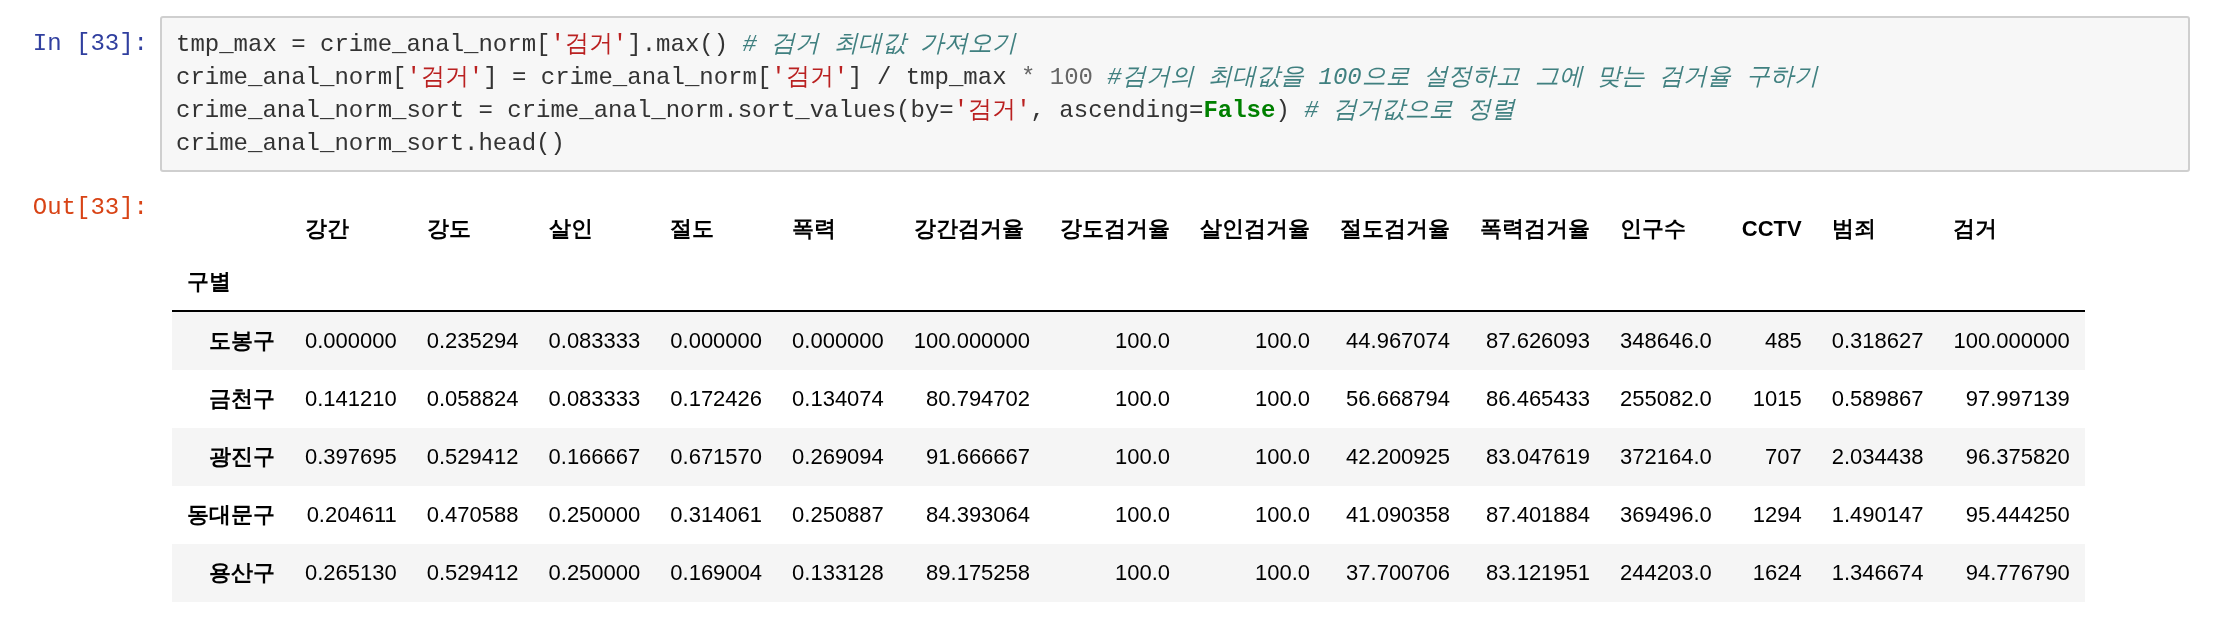 Image resolution: width=2218 pixels, height=628 pixels. What do you see at coordinates (1395, 399) in the screenshot?
I see `table-cell: 56.668794` at bounding box center [1395, 399].